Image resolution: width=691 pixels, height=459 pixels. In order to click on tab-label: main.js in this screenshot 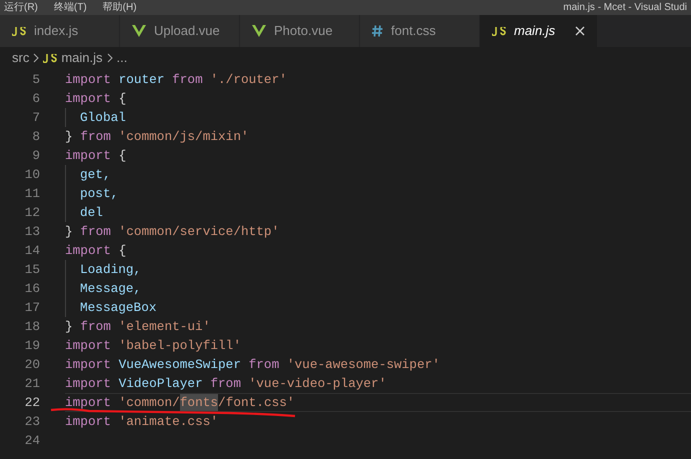, I will do `click(535, 31)`.